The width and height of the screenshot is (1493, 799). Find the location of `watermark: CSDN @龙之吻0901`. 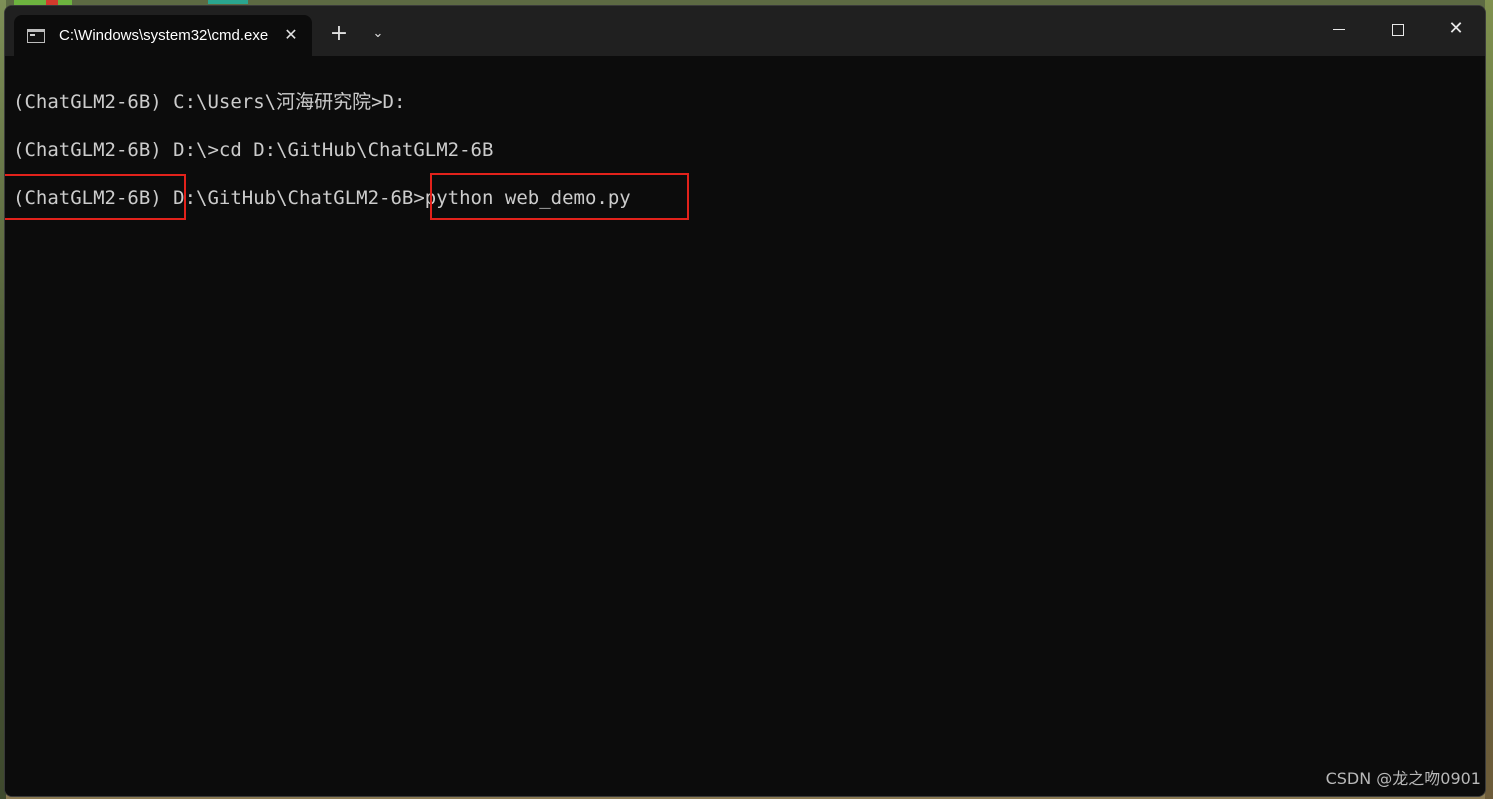

watermark: CSDN @龙之吻0901 is located at coordinates (1403, 778).